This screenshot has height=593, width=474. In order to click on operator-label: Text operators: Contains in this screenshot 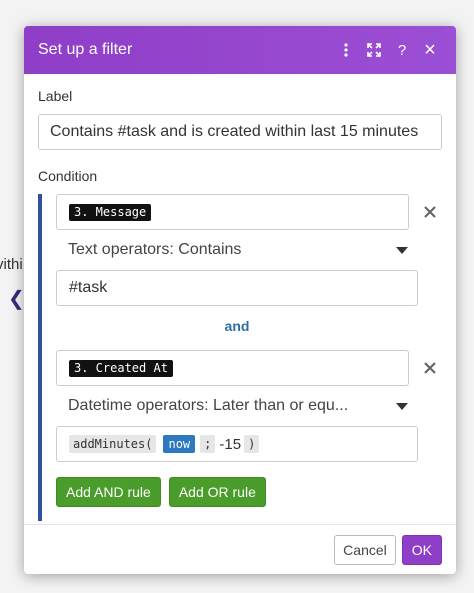, I will do `click(155, 249)`.